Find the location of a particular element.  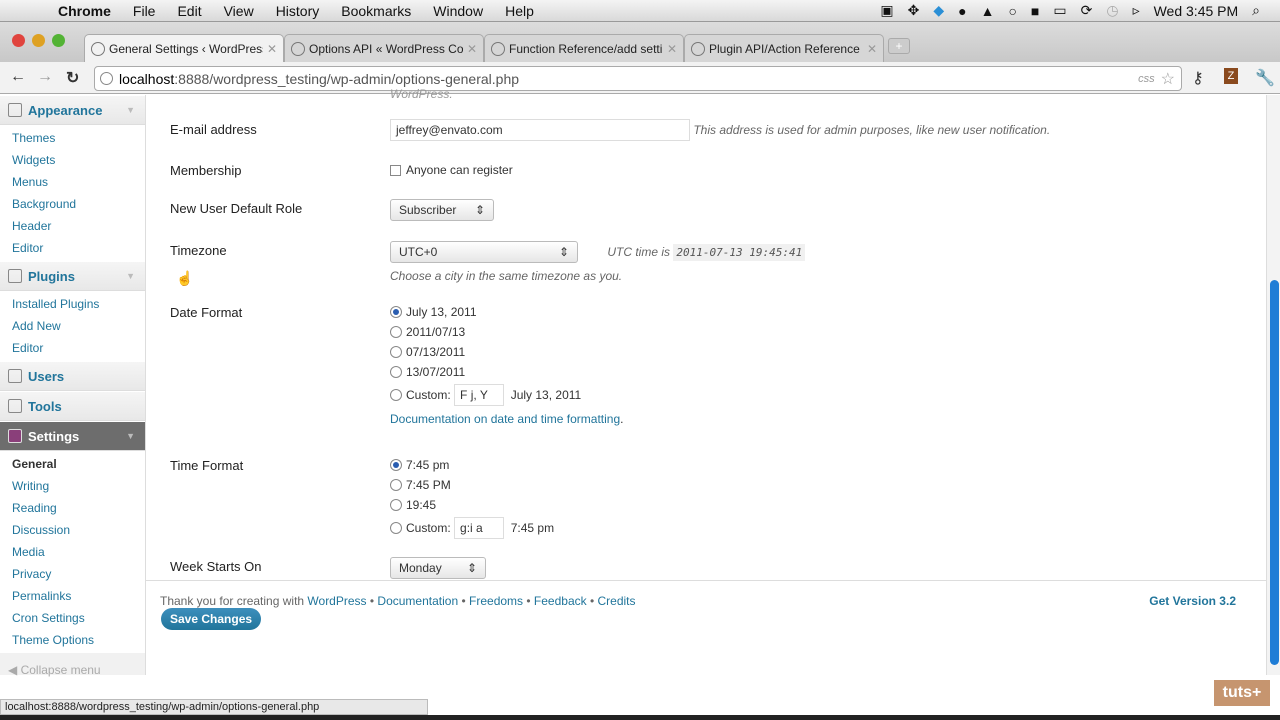

wrench-icon: 🔧 is located at coordinates (1265, 78).